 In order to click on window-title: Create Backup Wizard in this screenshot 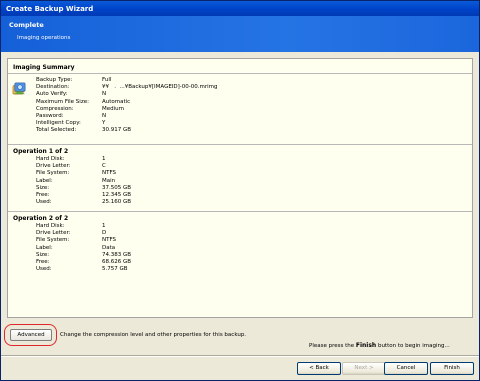, I will do `click(240, 8)`.